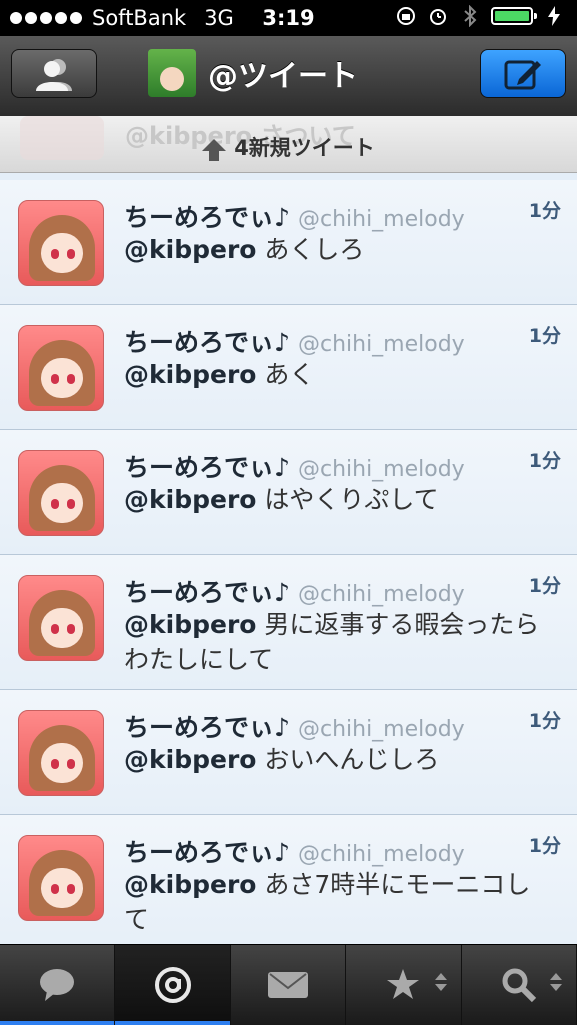 The height and width of the screenshot is (1025, 577). Describe the element at coordinates (214, 150) in the screenshot. I see `arrow-up-icon` at that location.